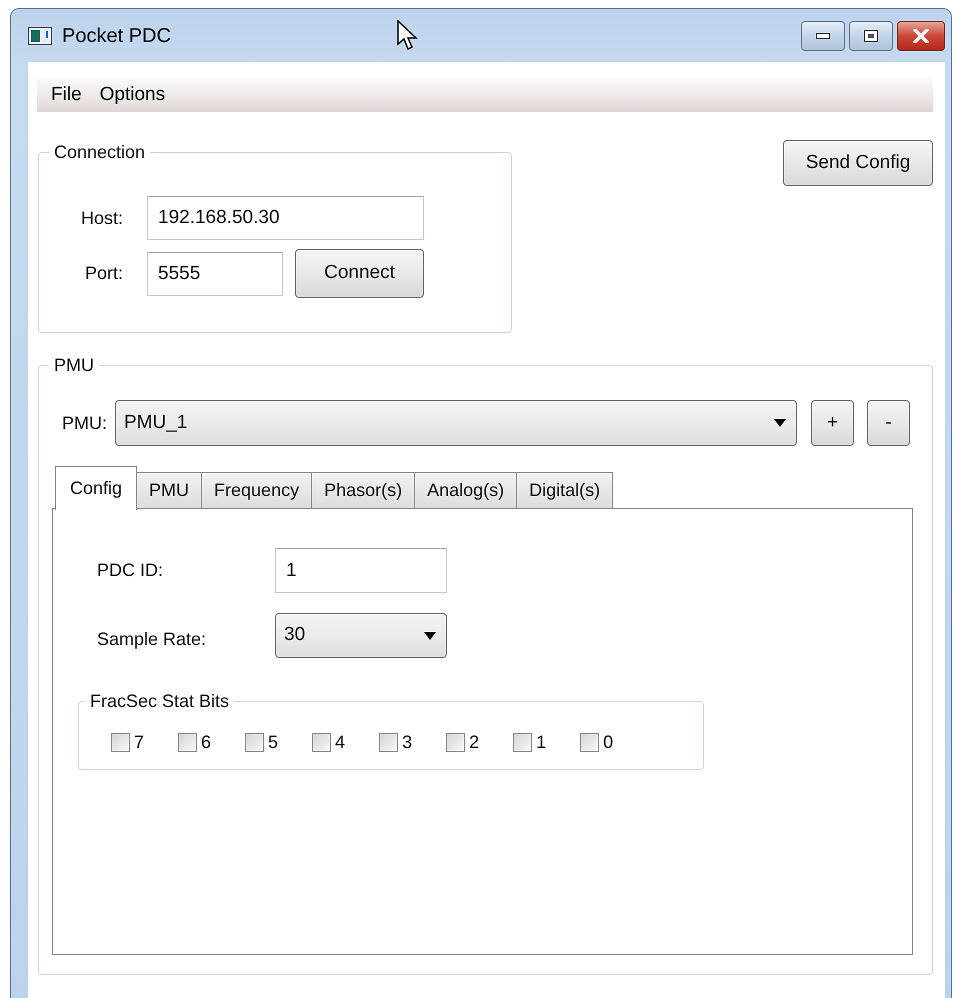  I want to click on close-button, so click(921, 35).